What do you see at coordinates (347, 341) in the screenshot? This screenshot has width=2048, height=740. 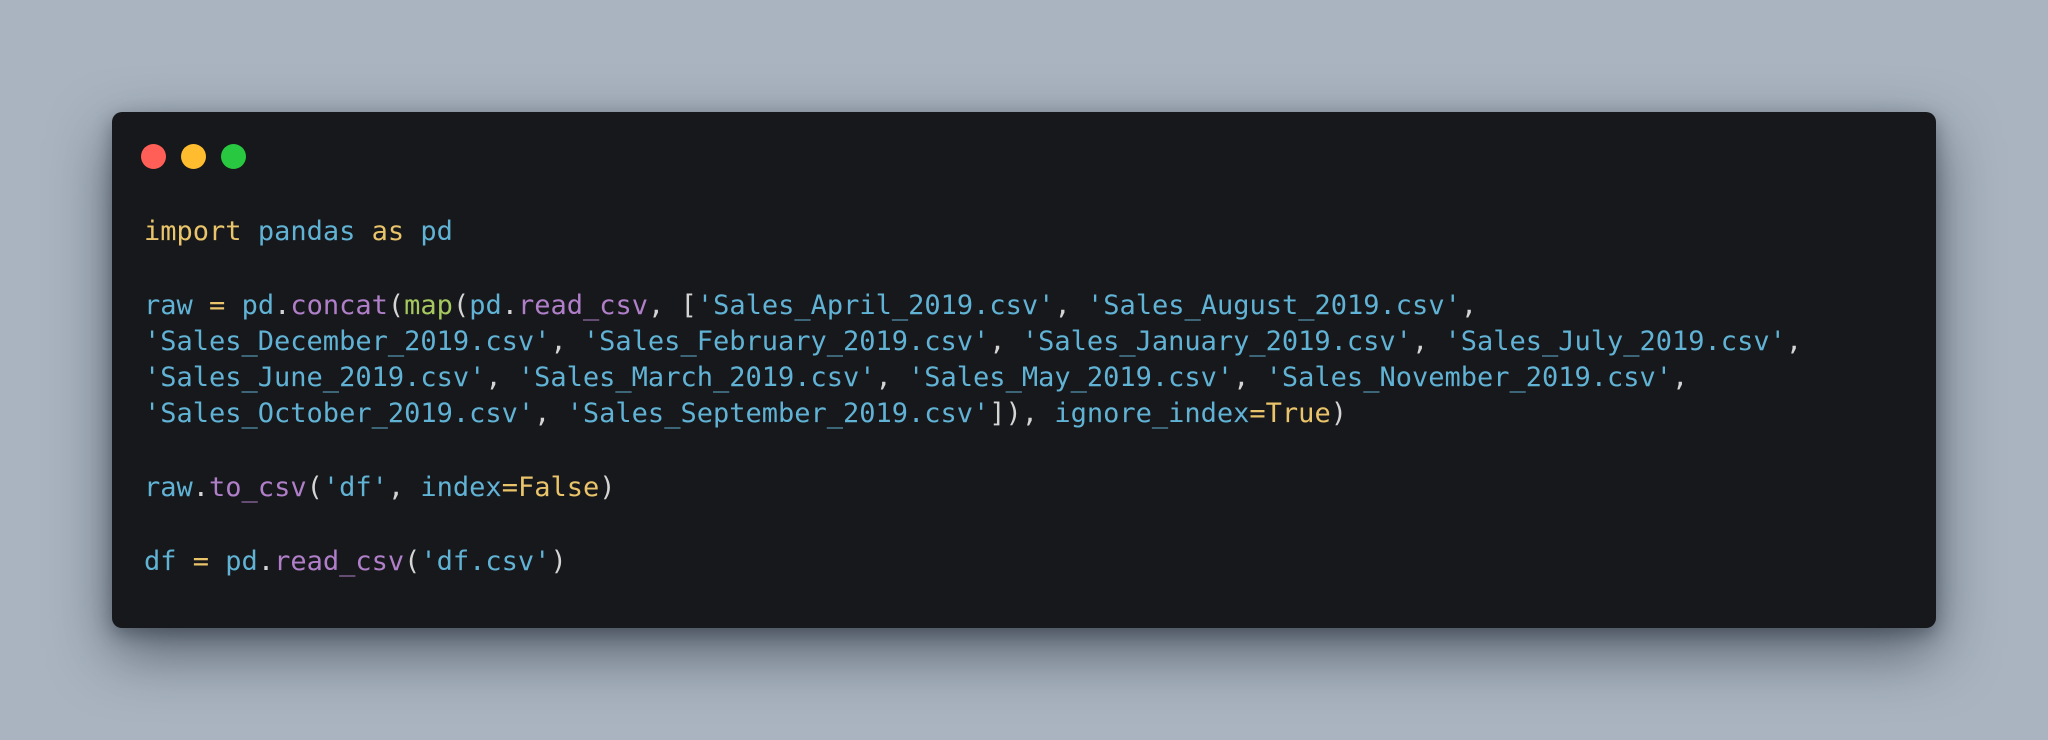 I see `string-literal: 'Sales_December_2019.csv'` at bounding box center [347, 341].